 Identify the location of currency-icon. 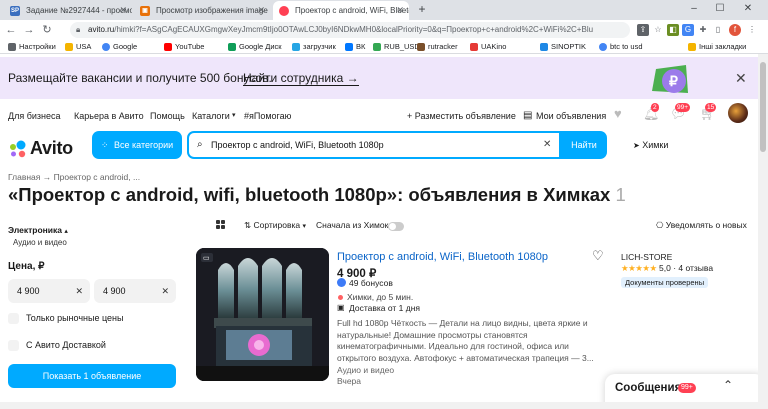
(377, 47).